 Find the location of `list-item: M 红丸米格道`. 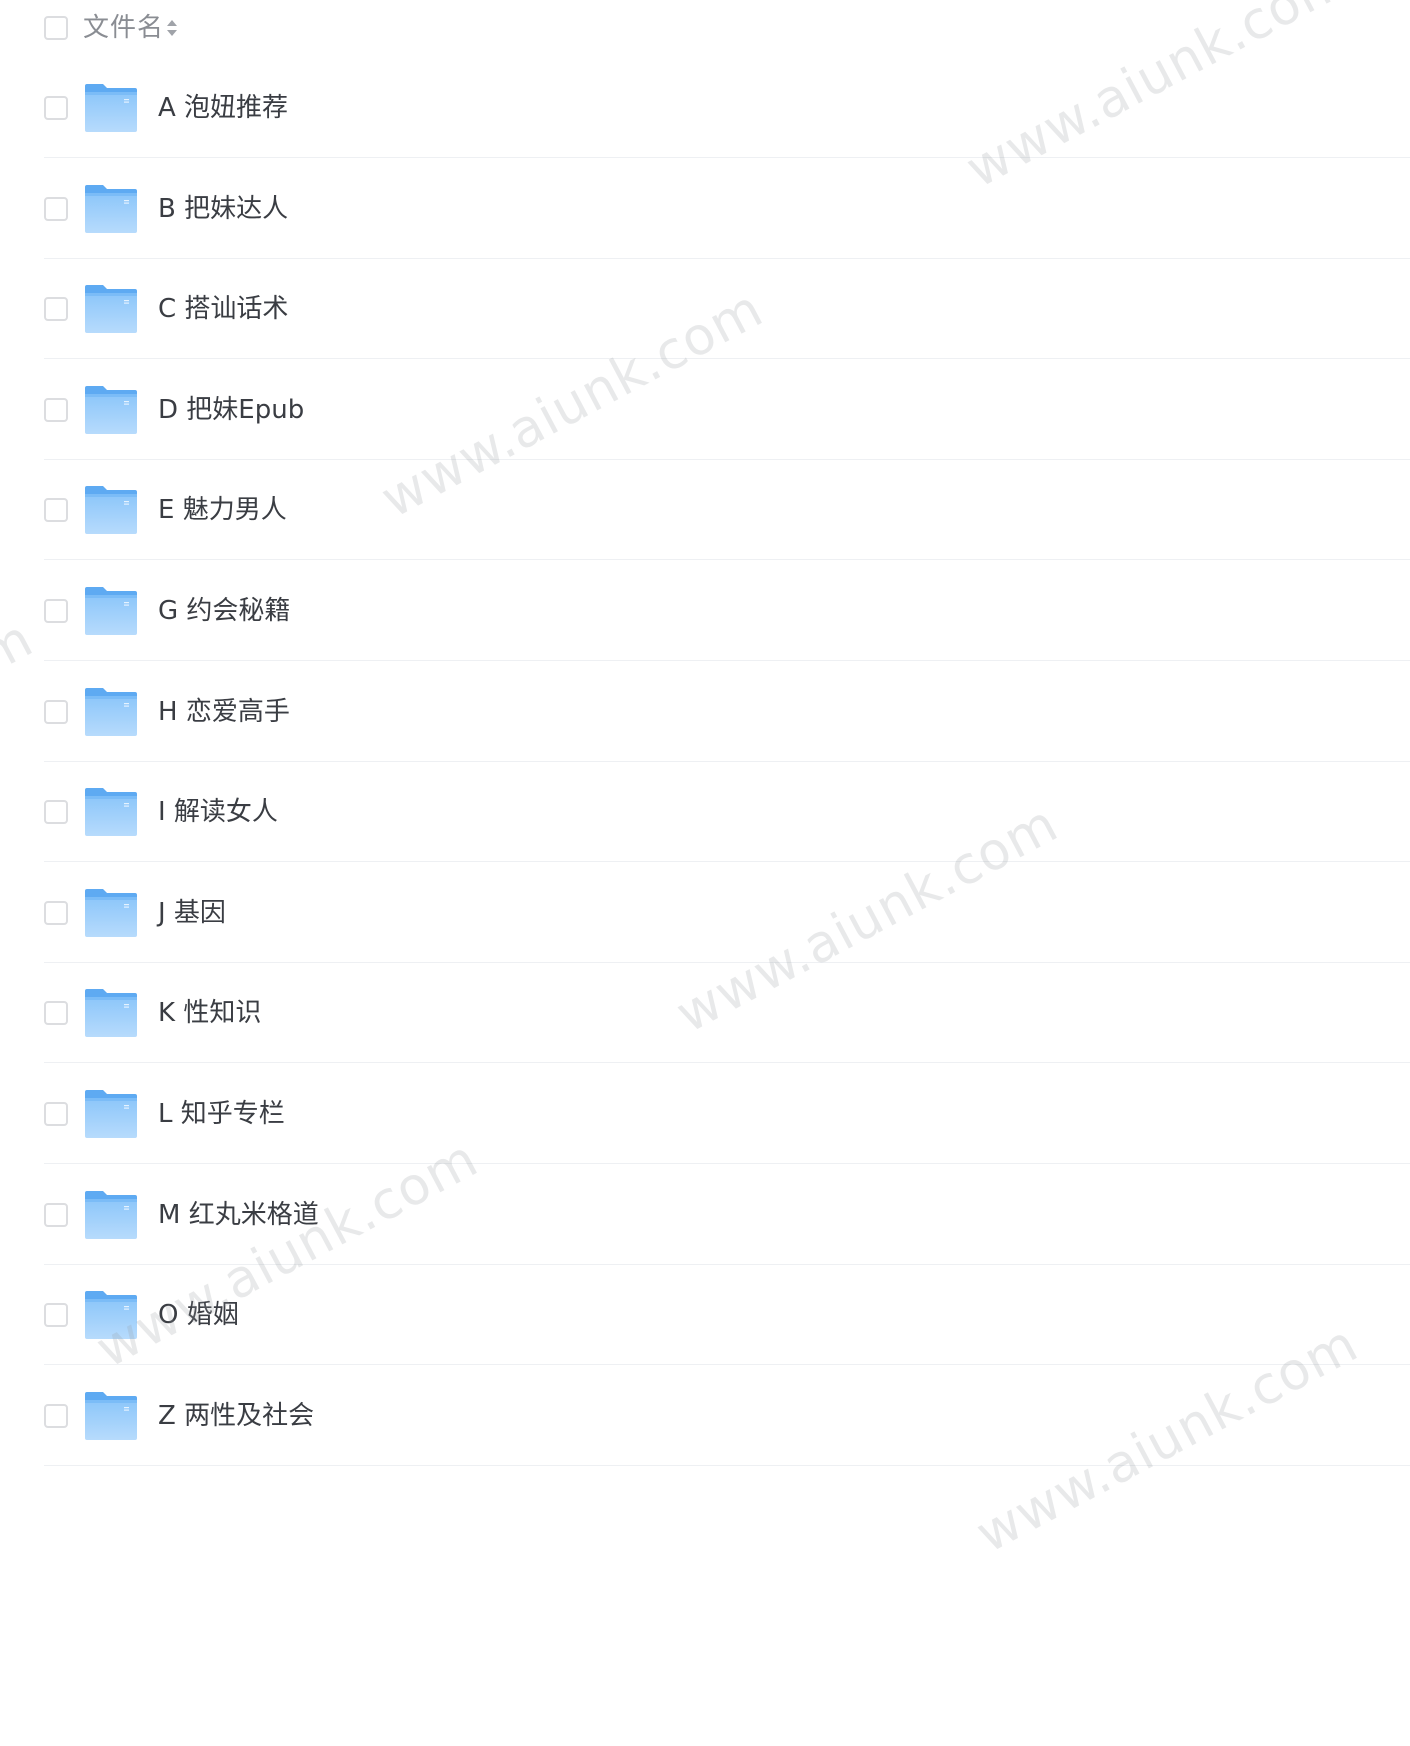

list-item: M 红丸米格道 is located at coordinates (705, 1215).